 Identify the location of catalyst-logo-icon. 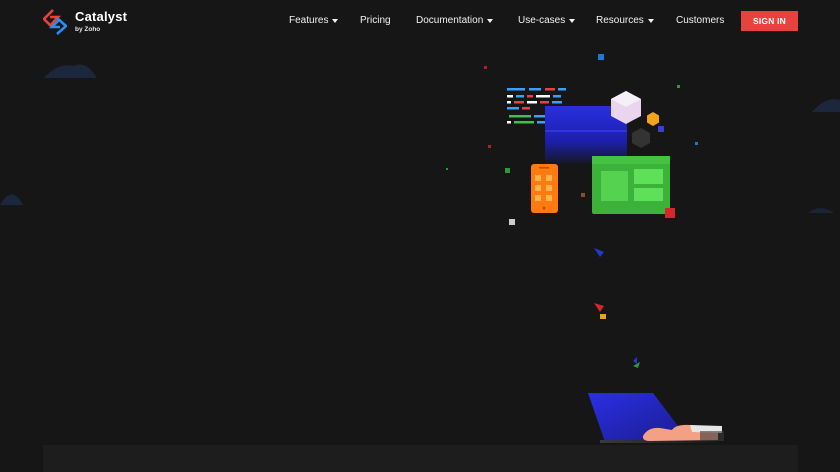
(55, 22).